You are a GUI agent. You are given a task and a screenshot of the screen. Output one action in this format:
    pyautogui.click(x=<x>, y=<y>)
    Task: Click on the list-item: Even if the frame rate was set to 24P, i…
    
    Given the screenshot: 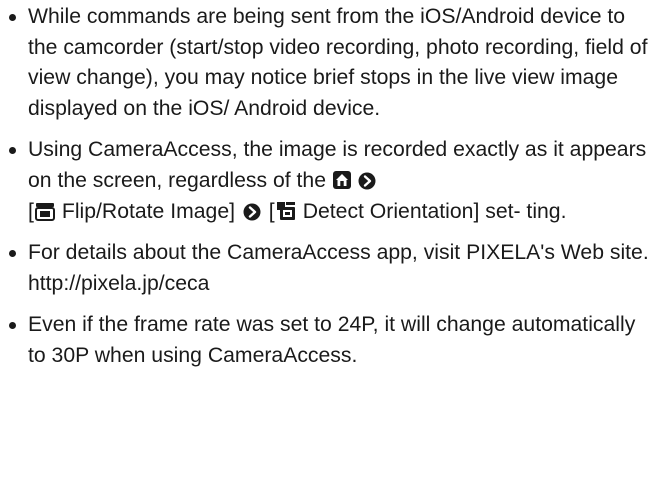 What is the action you would take?
    pyautogui.click(x=328, y=340)
    